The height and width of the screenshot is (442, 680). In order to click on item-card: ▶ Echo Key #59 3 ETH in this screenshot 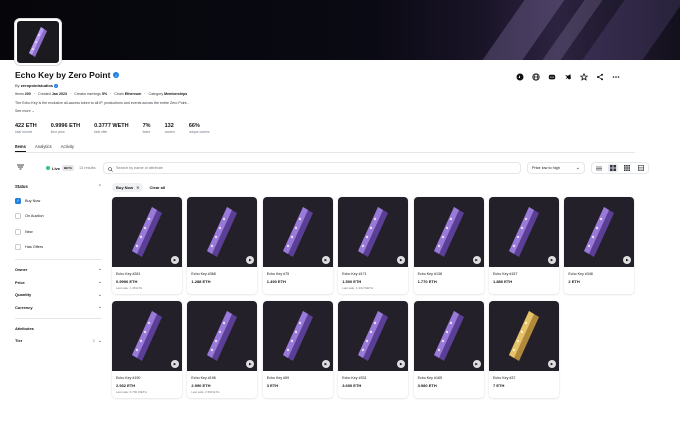, I will do `click(297, 349)`.